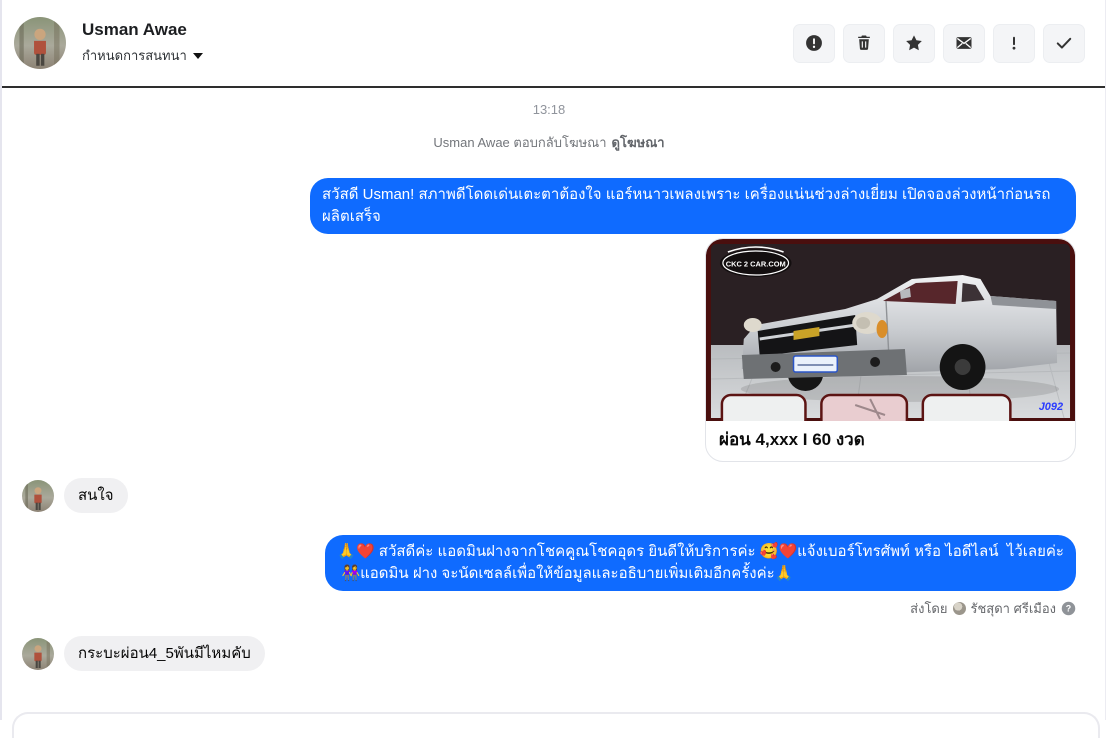 The width and height of the screenshot is (1106, 738). What do you see at coordinates (1051, 407) in the screenshot?
I see `photo-code: J092` at bounding box center [1051, 407].